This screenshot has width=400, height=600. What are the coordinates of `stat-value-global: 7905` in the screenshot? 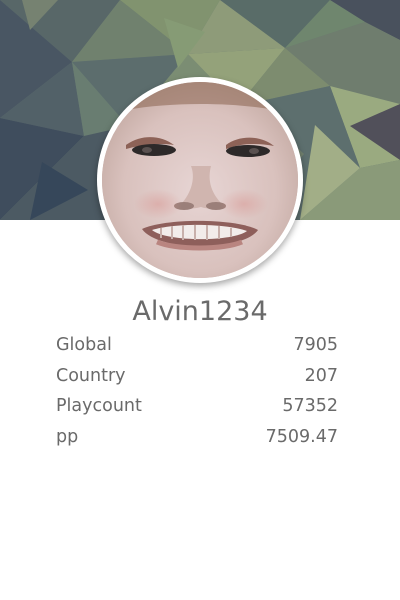 It's located at (315, 345).